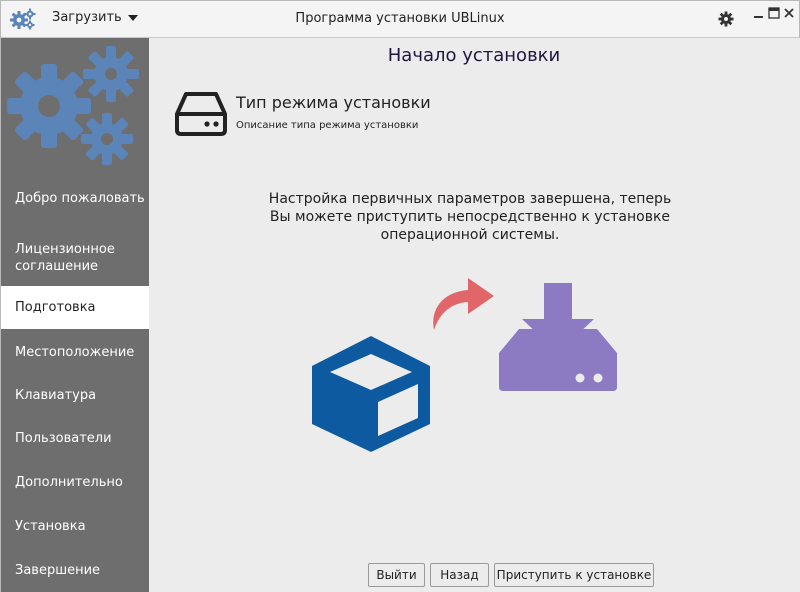 This screenshot has height=592, width=800. Describe the element at coordinates (75, 198) in the screenshot. I see `sidebar-item-welcome: Добро пожаловать` at that location.